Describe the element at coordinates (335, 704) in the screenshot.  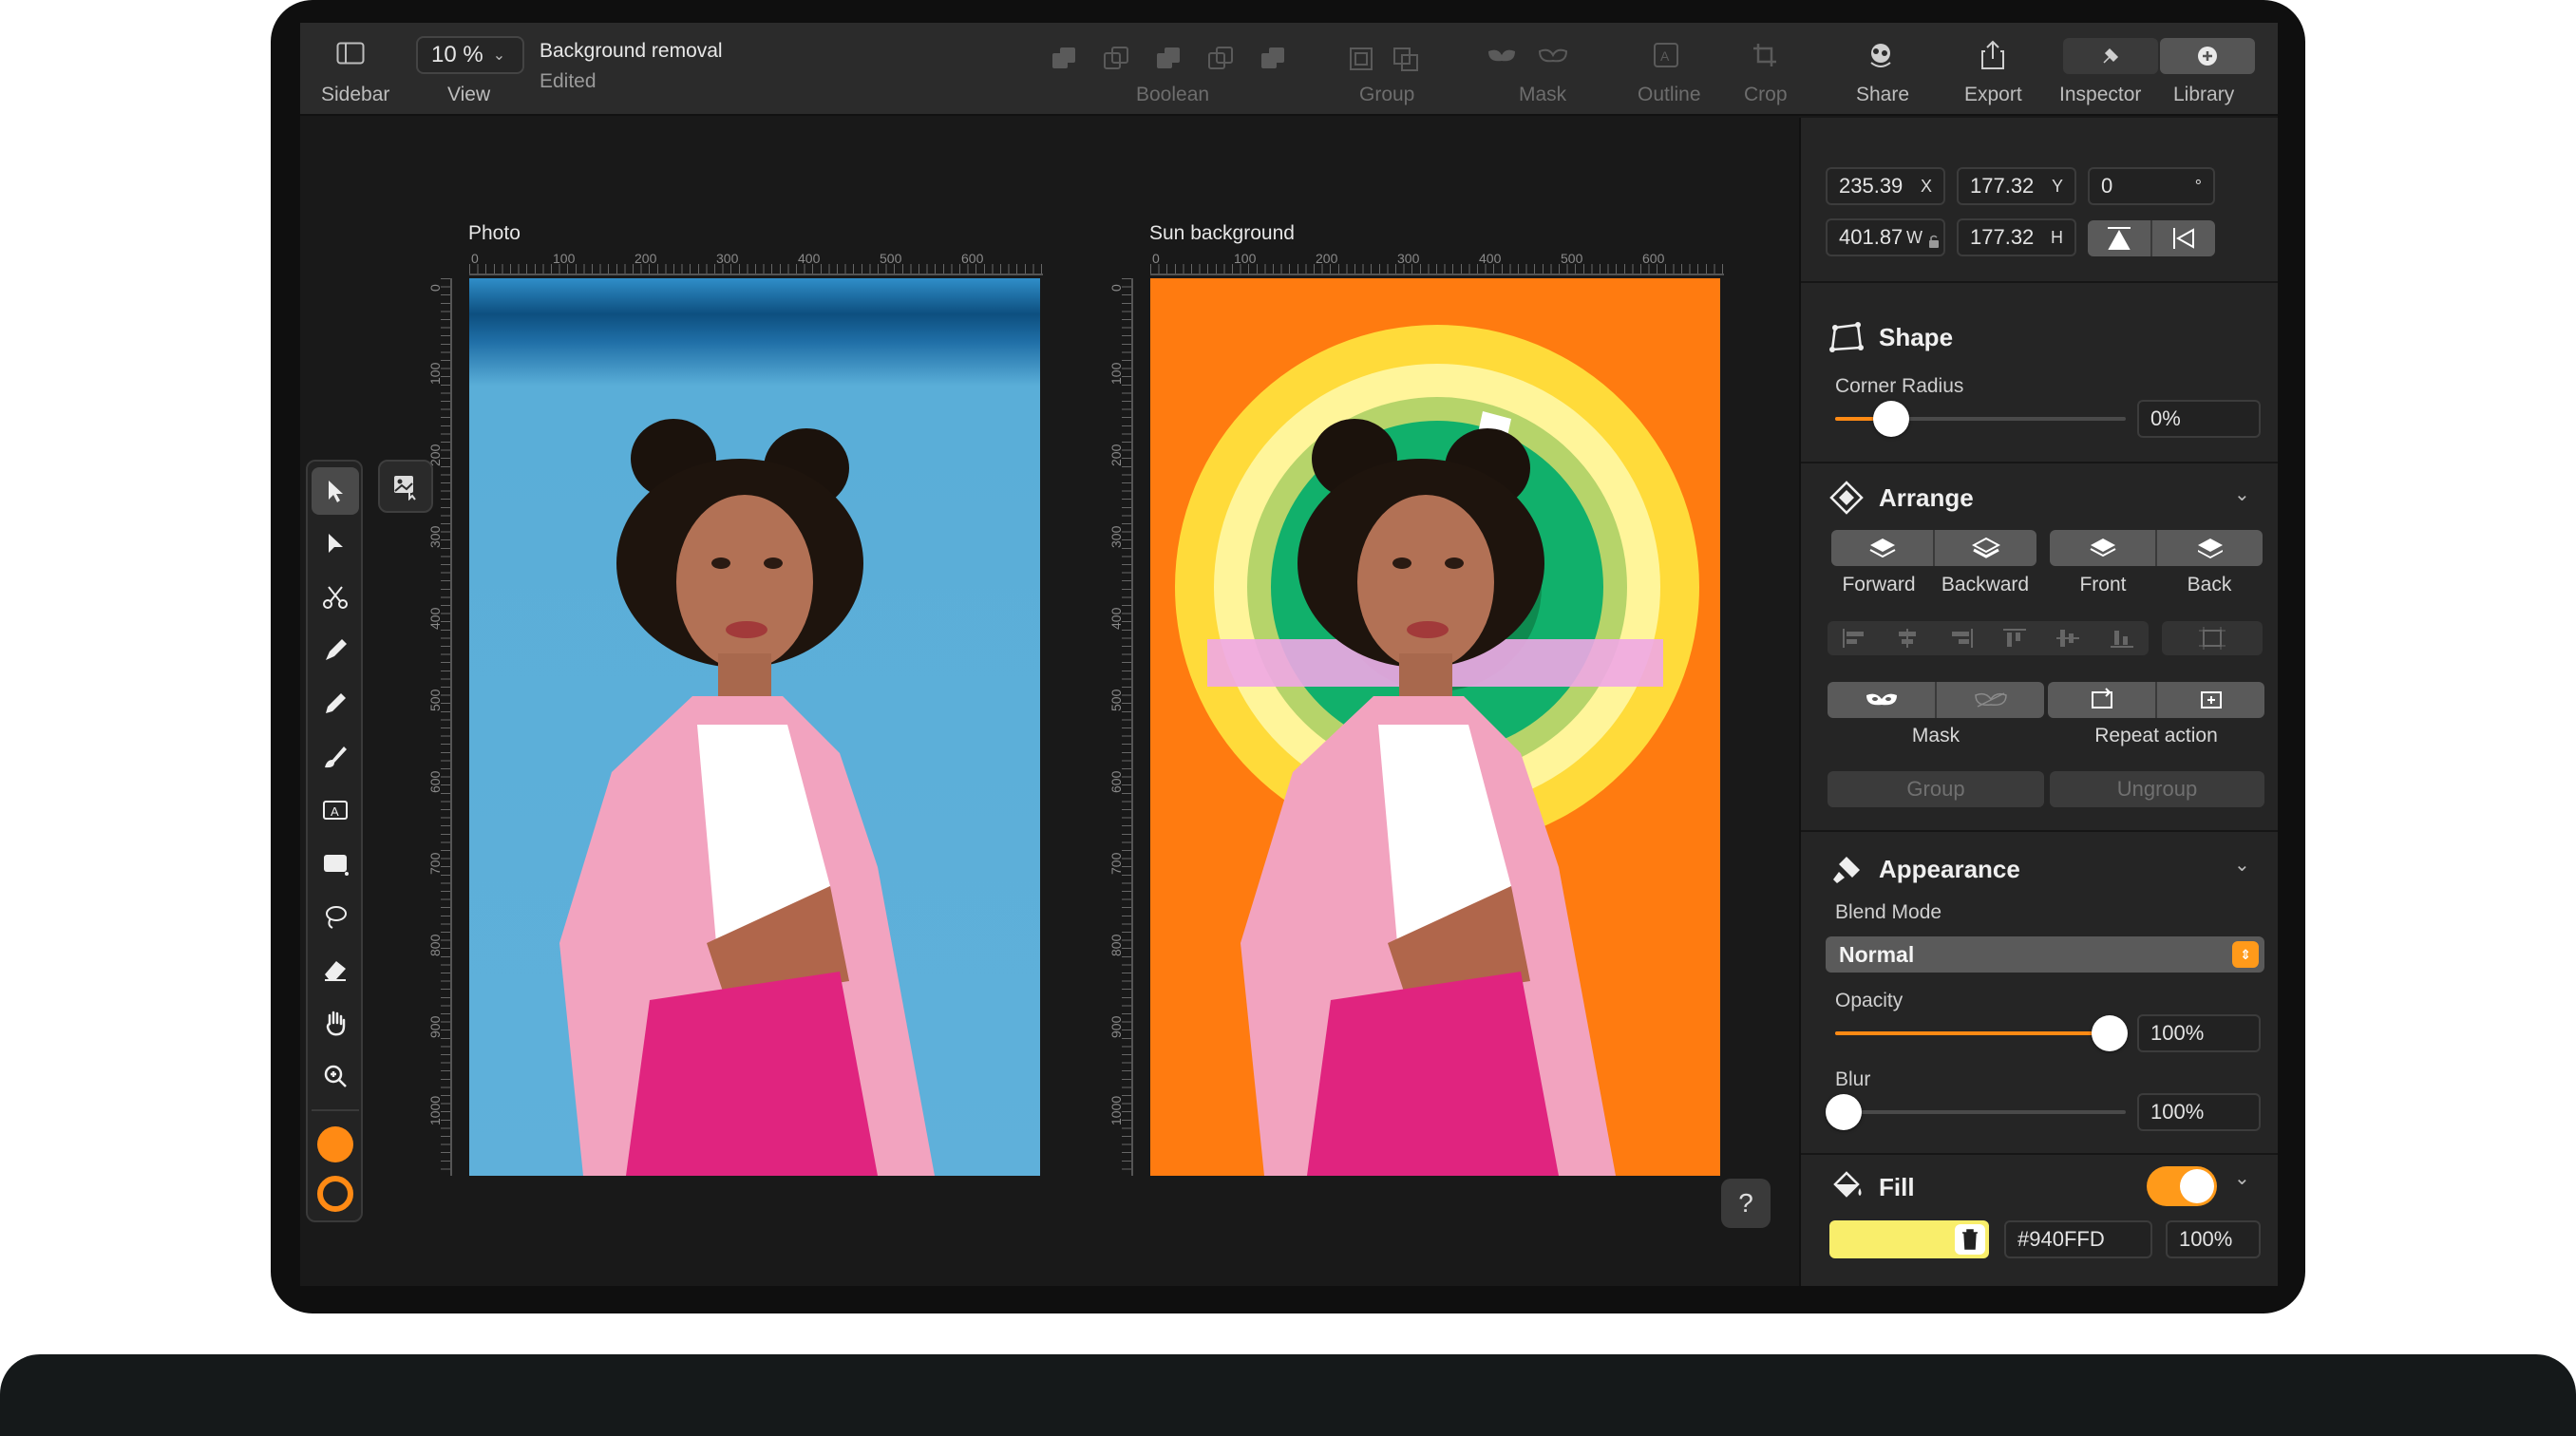
I see `pencil-tool` at that location.